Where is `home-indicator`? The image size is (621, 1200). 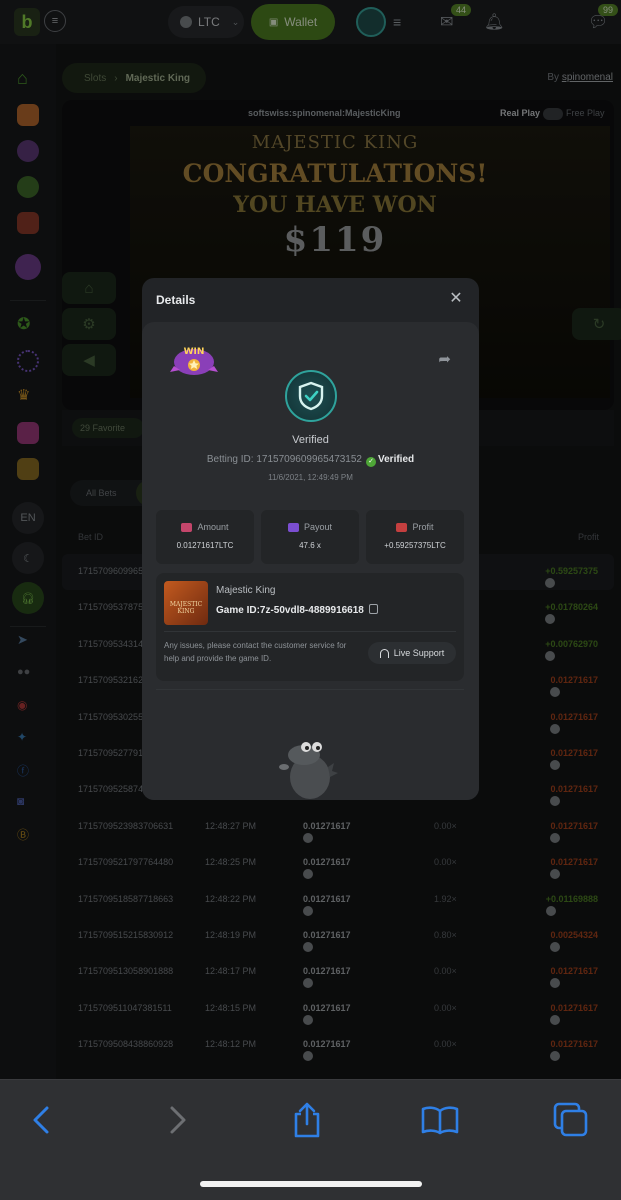 home-indicator is located at coordinates (311, 1184).